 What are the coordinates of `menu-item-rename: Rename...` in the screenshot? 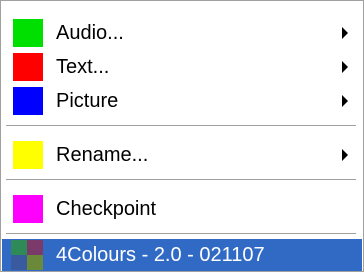 It's located at (182, 155).